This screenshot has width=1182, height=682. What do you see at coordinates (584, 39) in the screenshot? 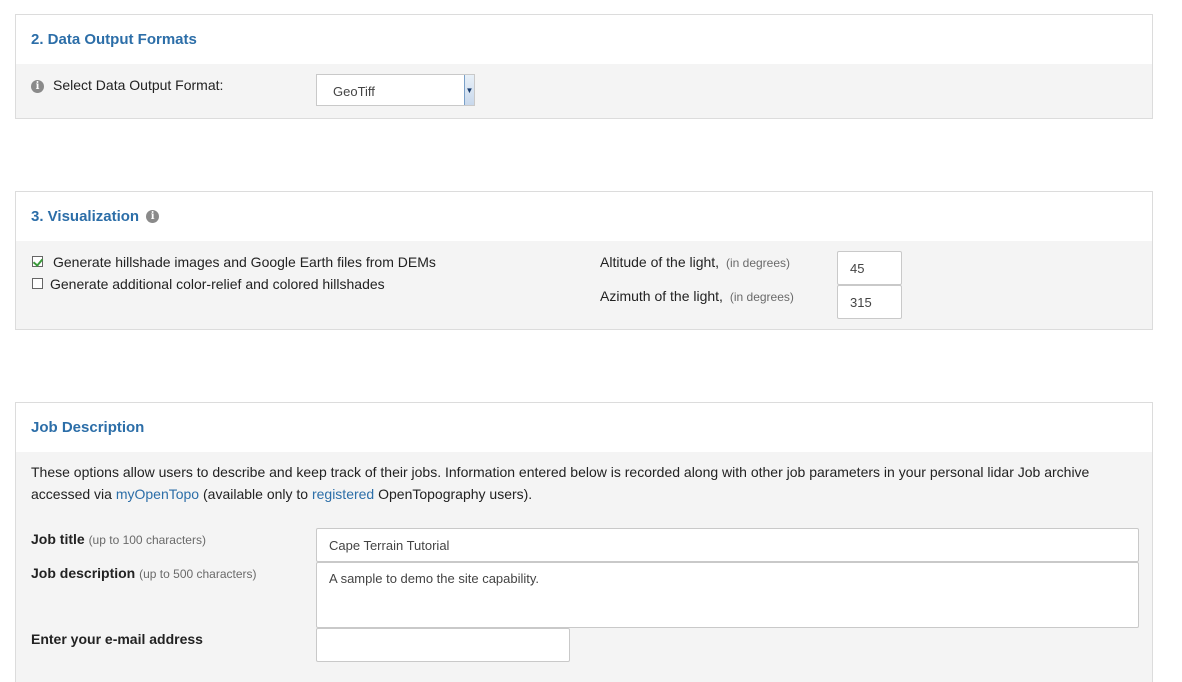
I see `data-output-formats-heading: 2. Data Output Formats` at bounding box center [584, 39].